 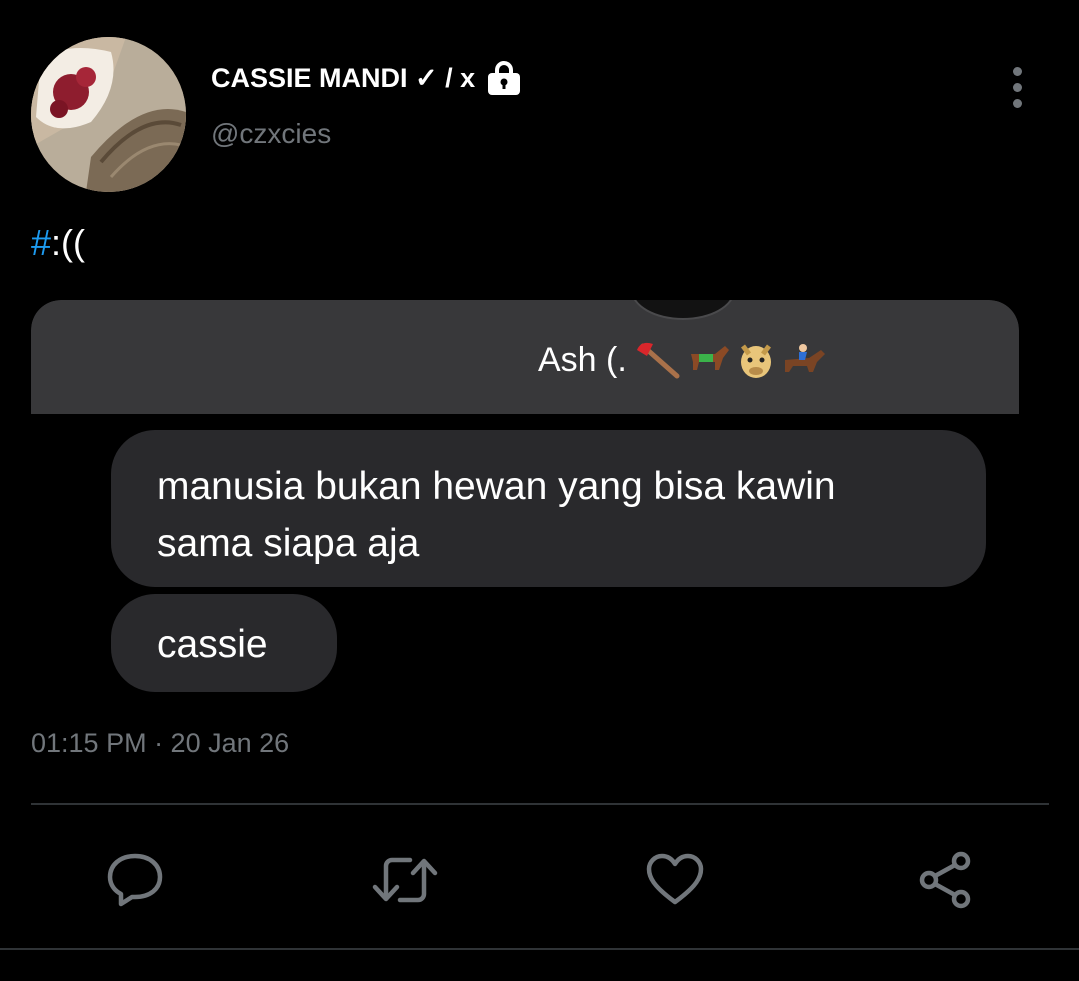 I want to click on horse-racing-icon, so click(x=804, y=358).